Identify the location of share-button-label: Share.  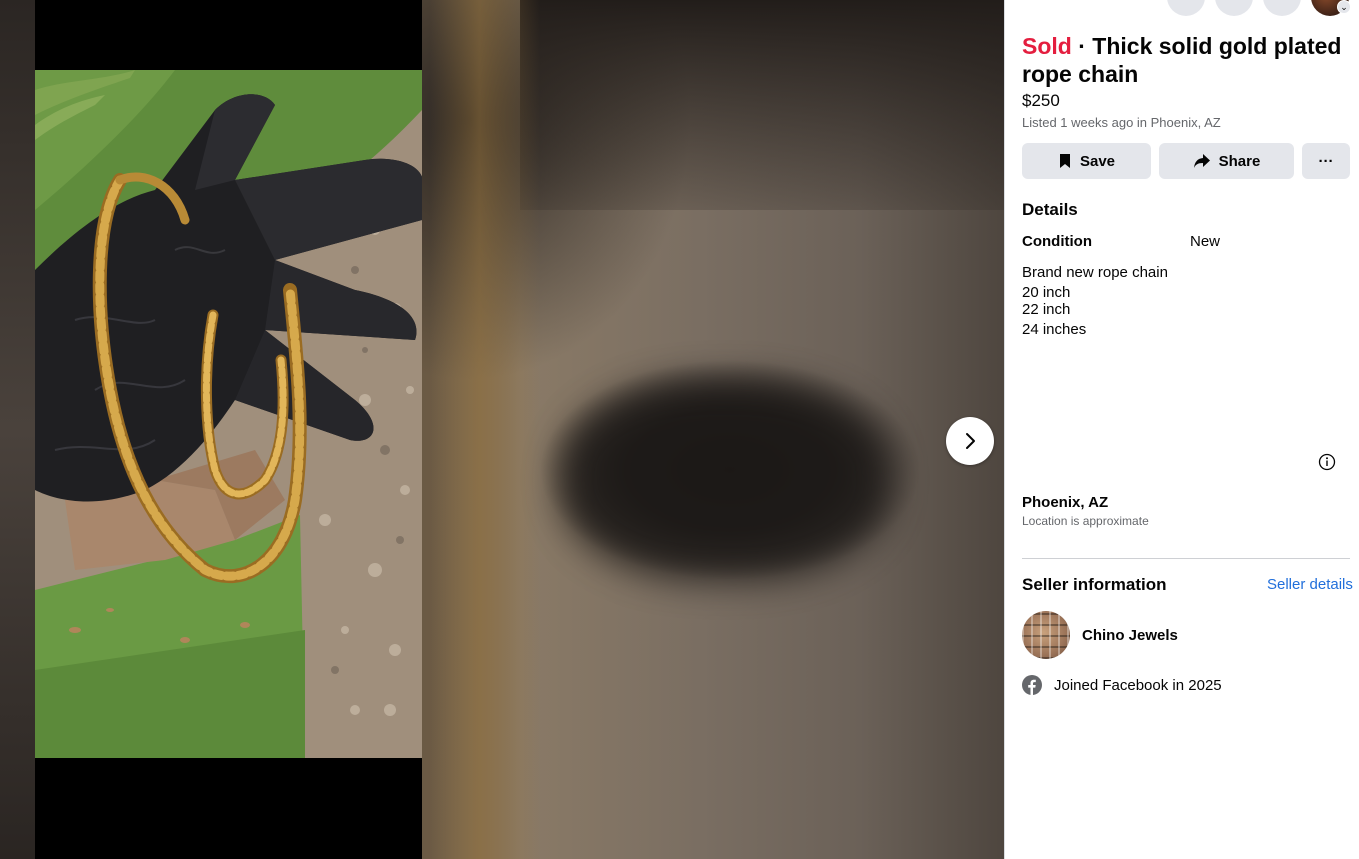
(1239, 161).